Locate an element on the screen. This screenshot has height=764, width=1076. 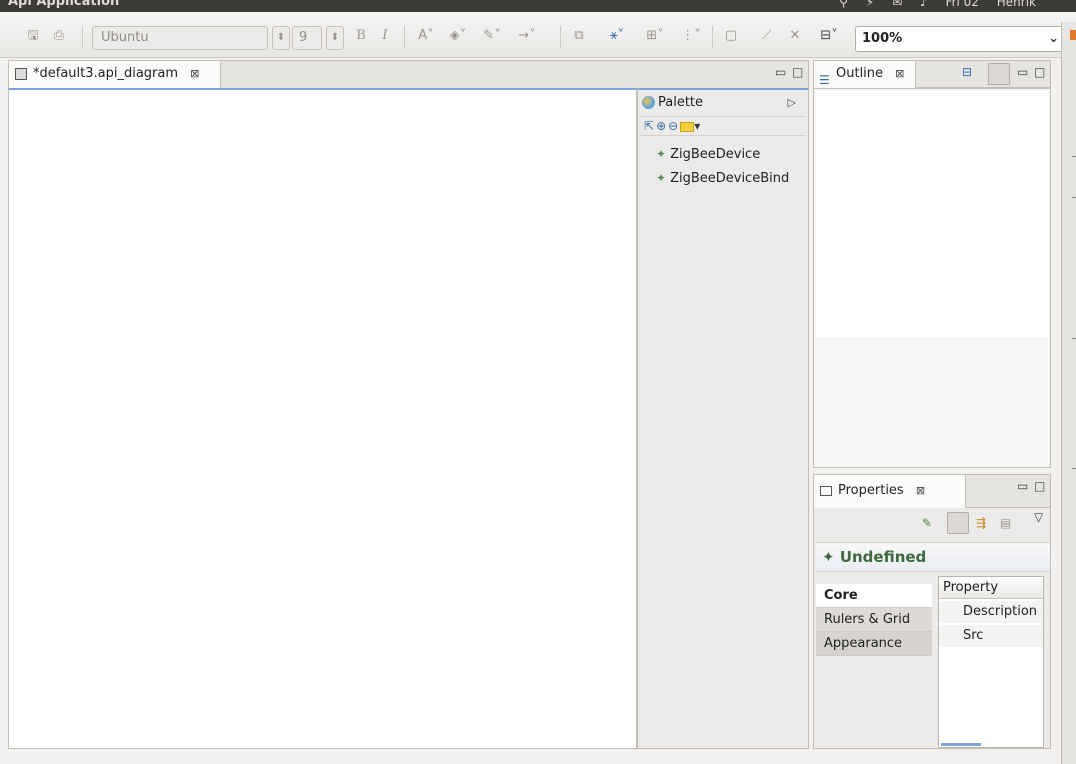
properties-tab-bar: Properties ⊠ ▭ □ is located at coordinates (932, 491).